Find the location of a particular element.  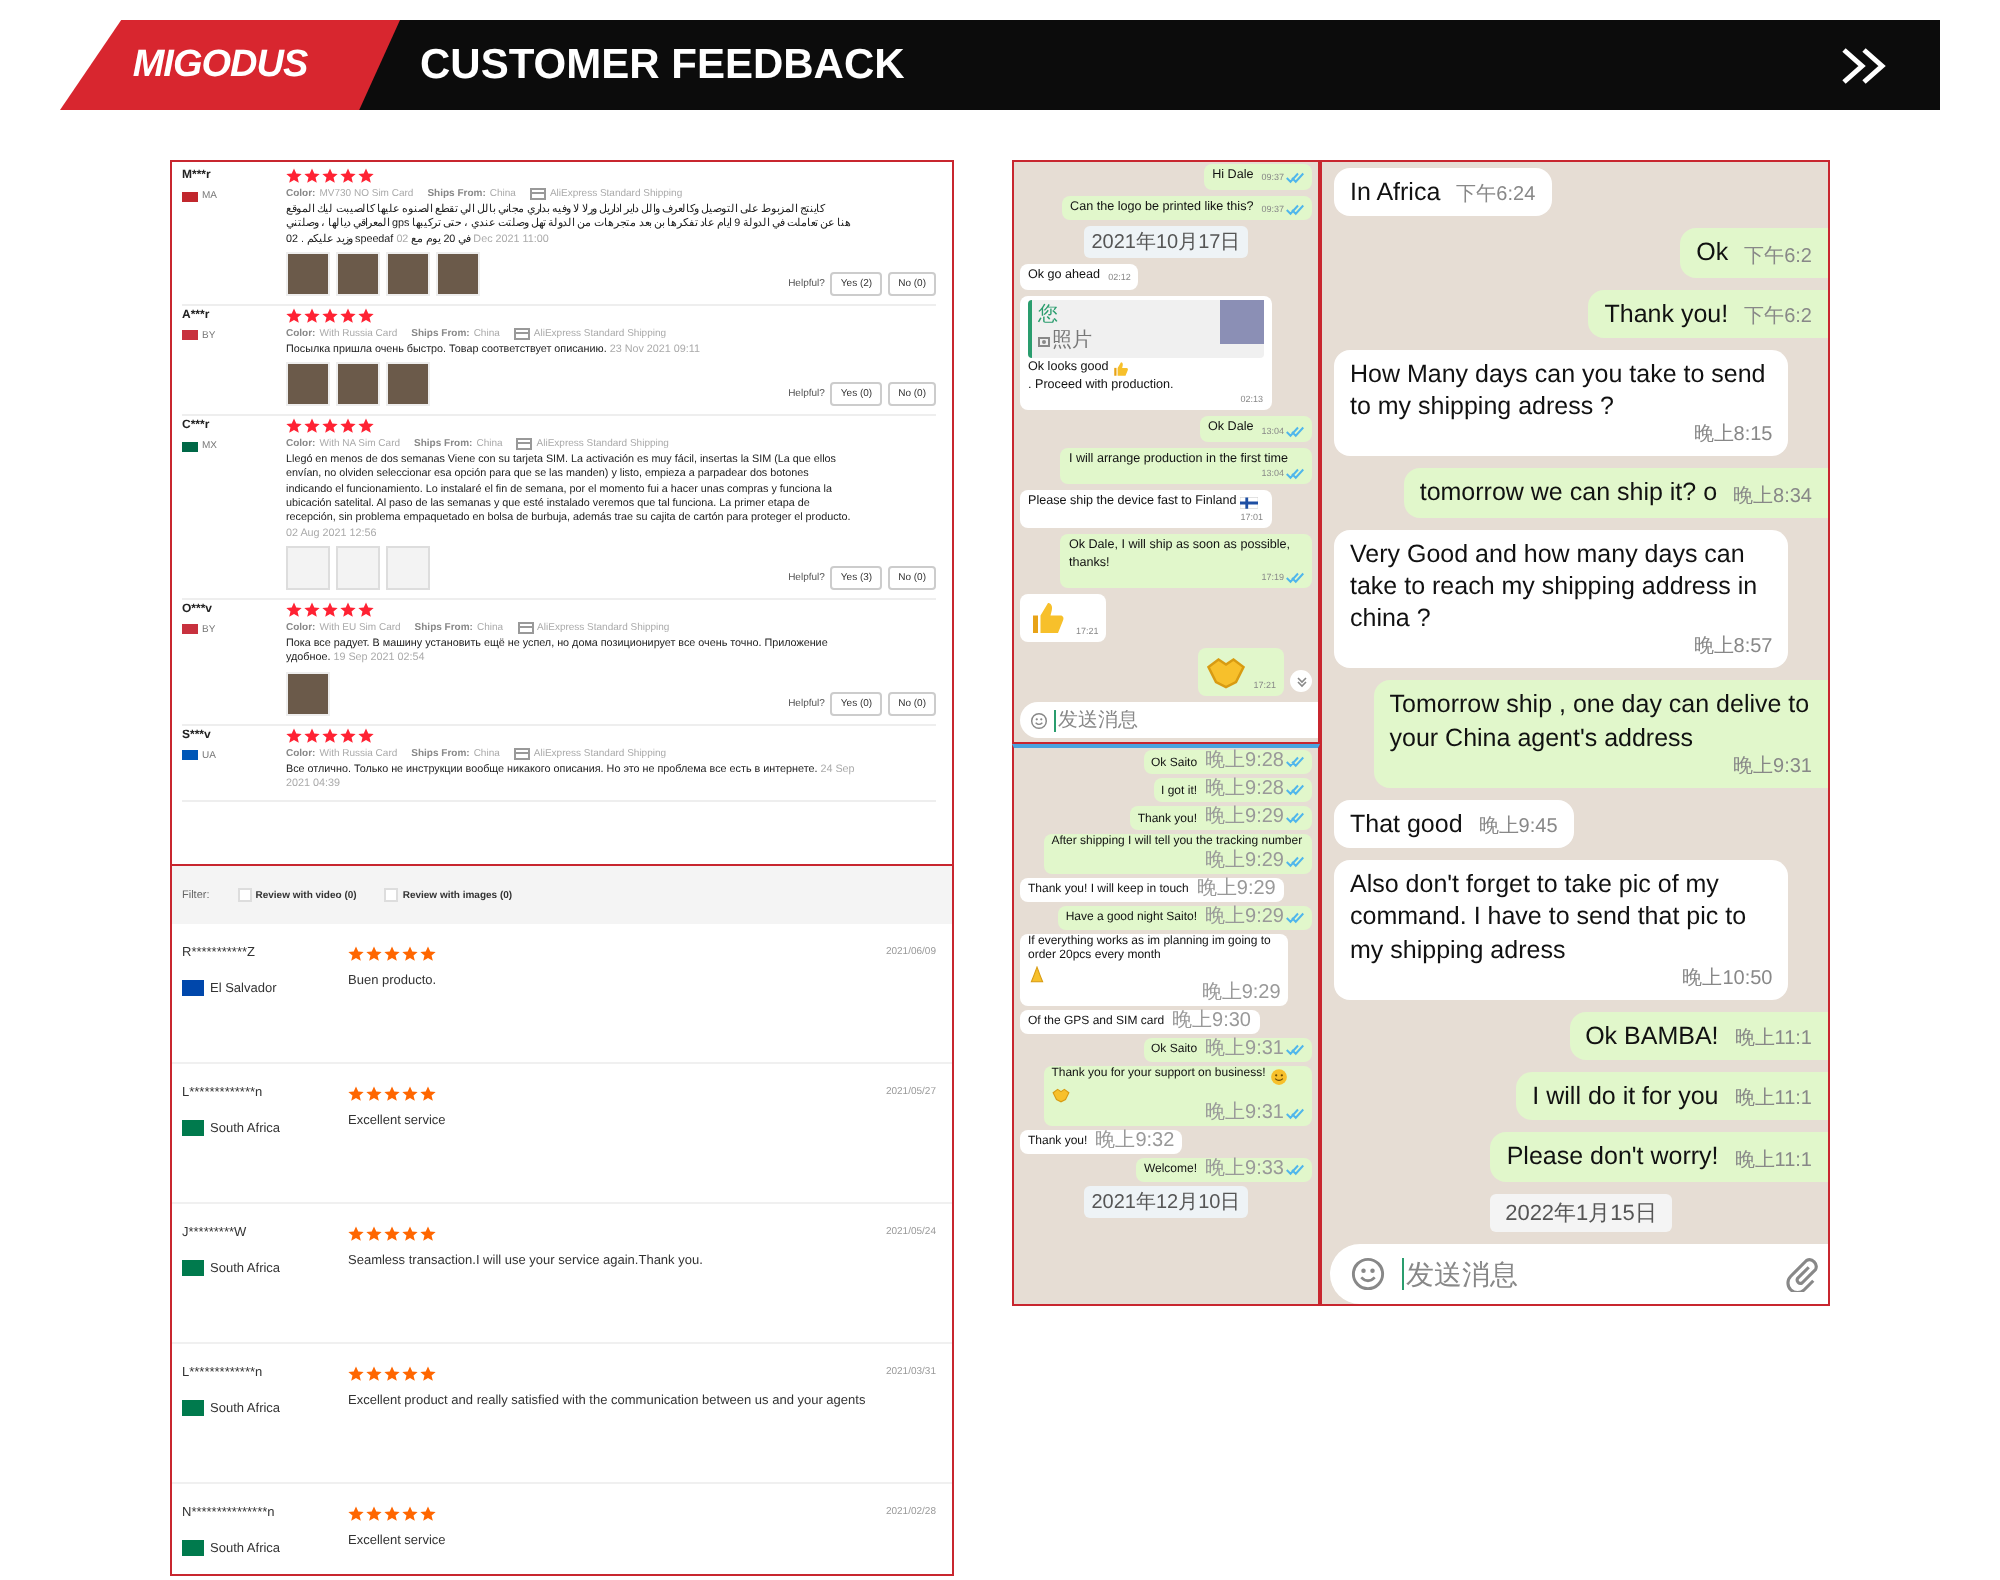

message-time: 晚上8:15 is located at coordinates (1733, 435).